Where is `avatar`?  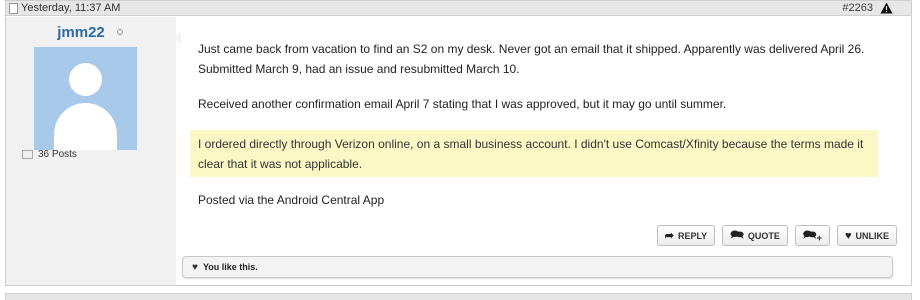
avatar is located at coordinates (85, 98).